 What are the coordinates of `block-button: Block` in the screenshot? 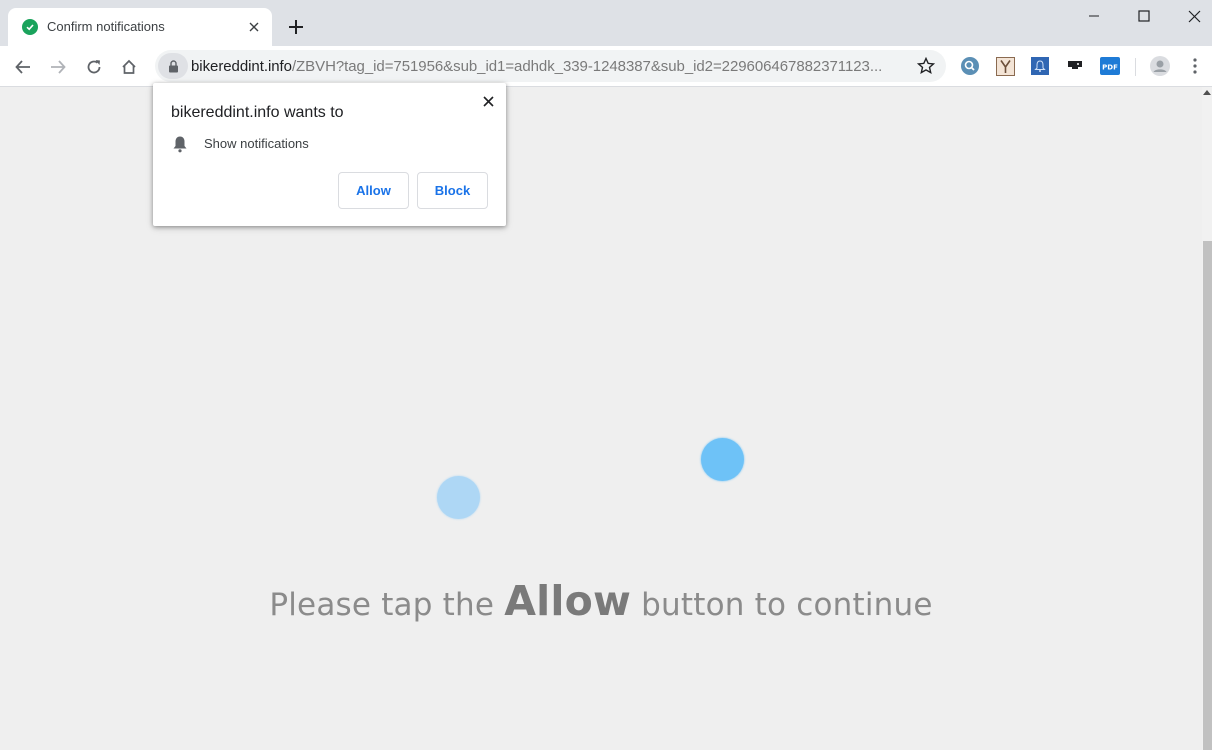 It's located at (452, 190).